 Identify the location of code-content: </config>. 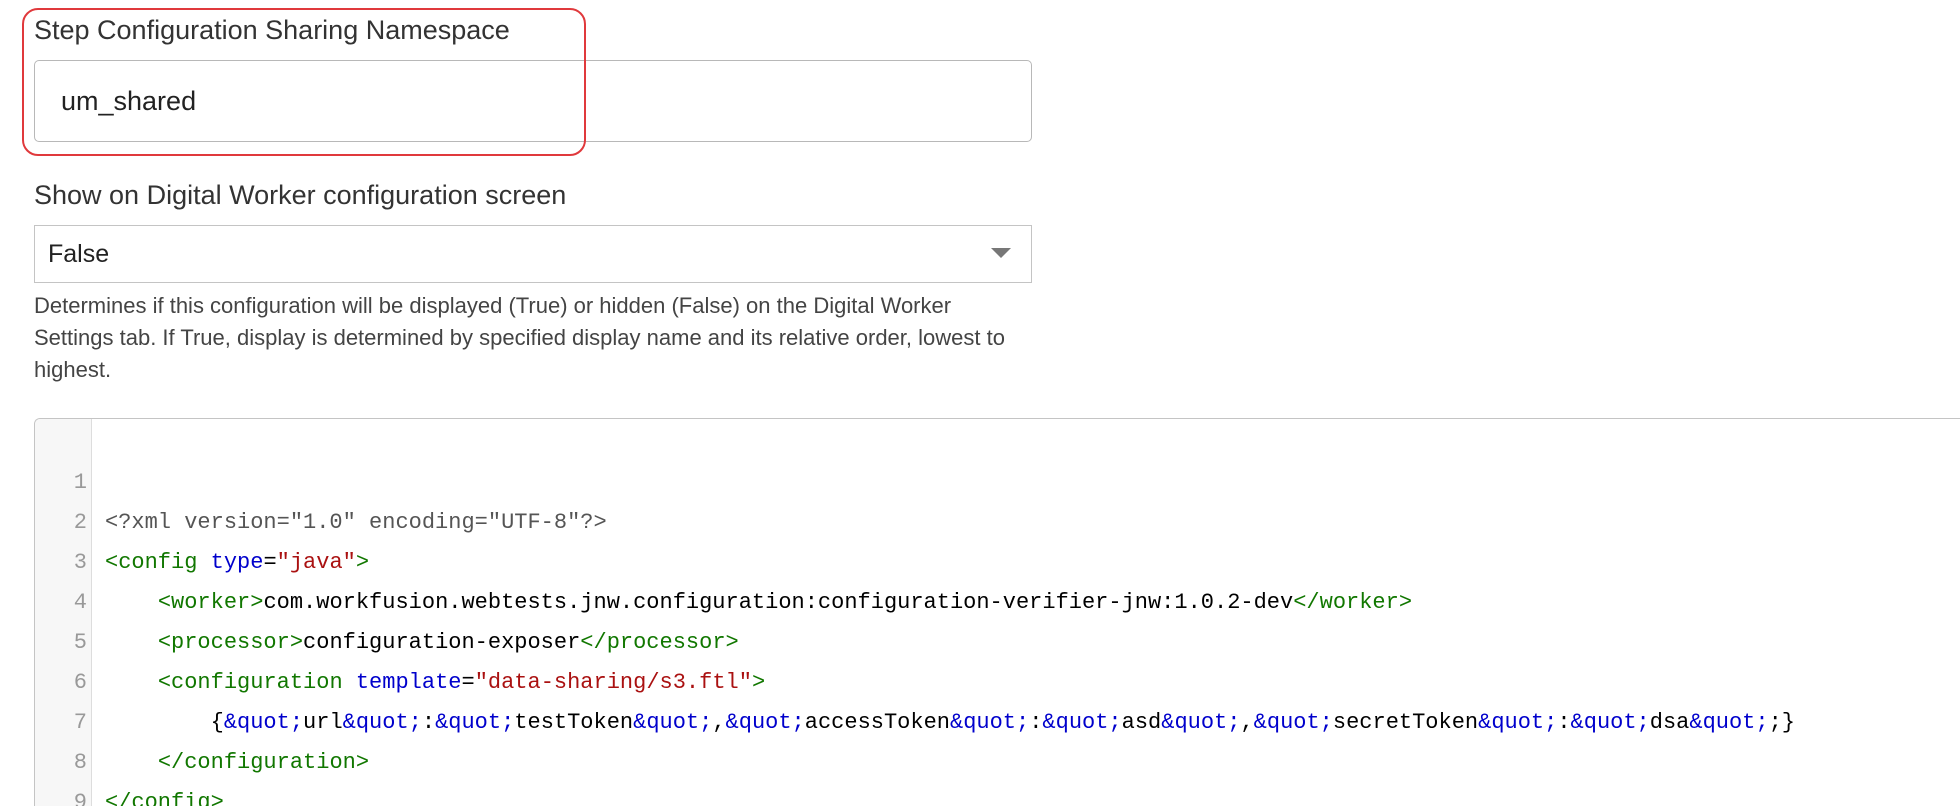
(164, 794).